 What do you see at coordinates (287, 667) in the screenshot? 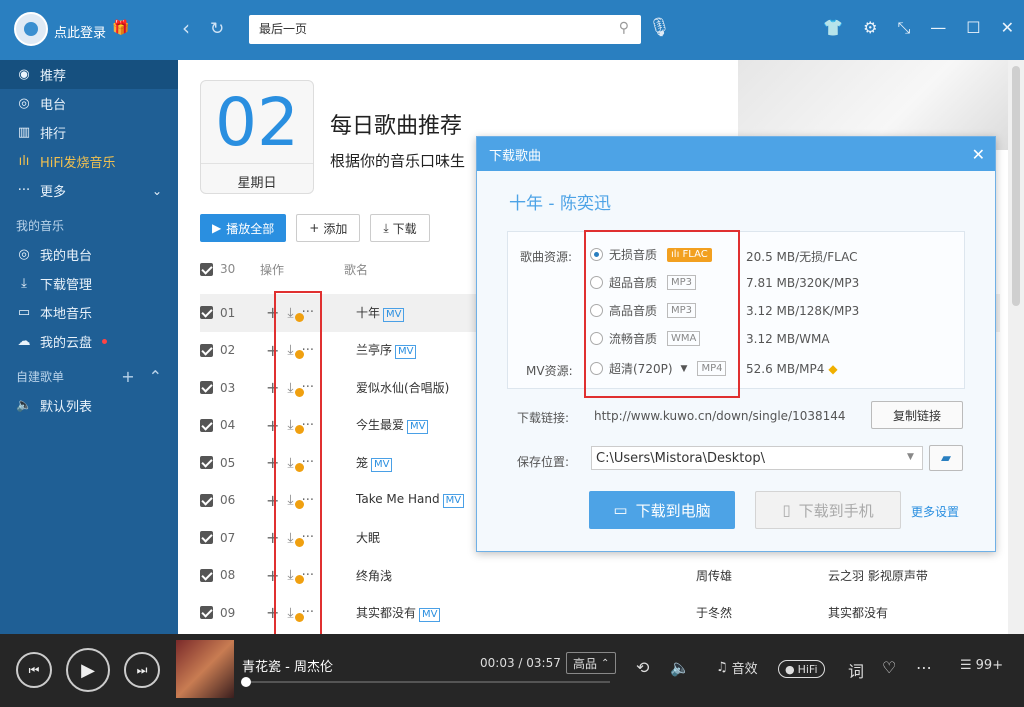
I see `now-playing-title: 青花瓷 - 周杰伦` at bounding box center [287, 667].